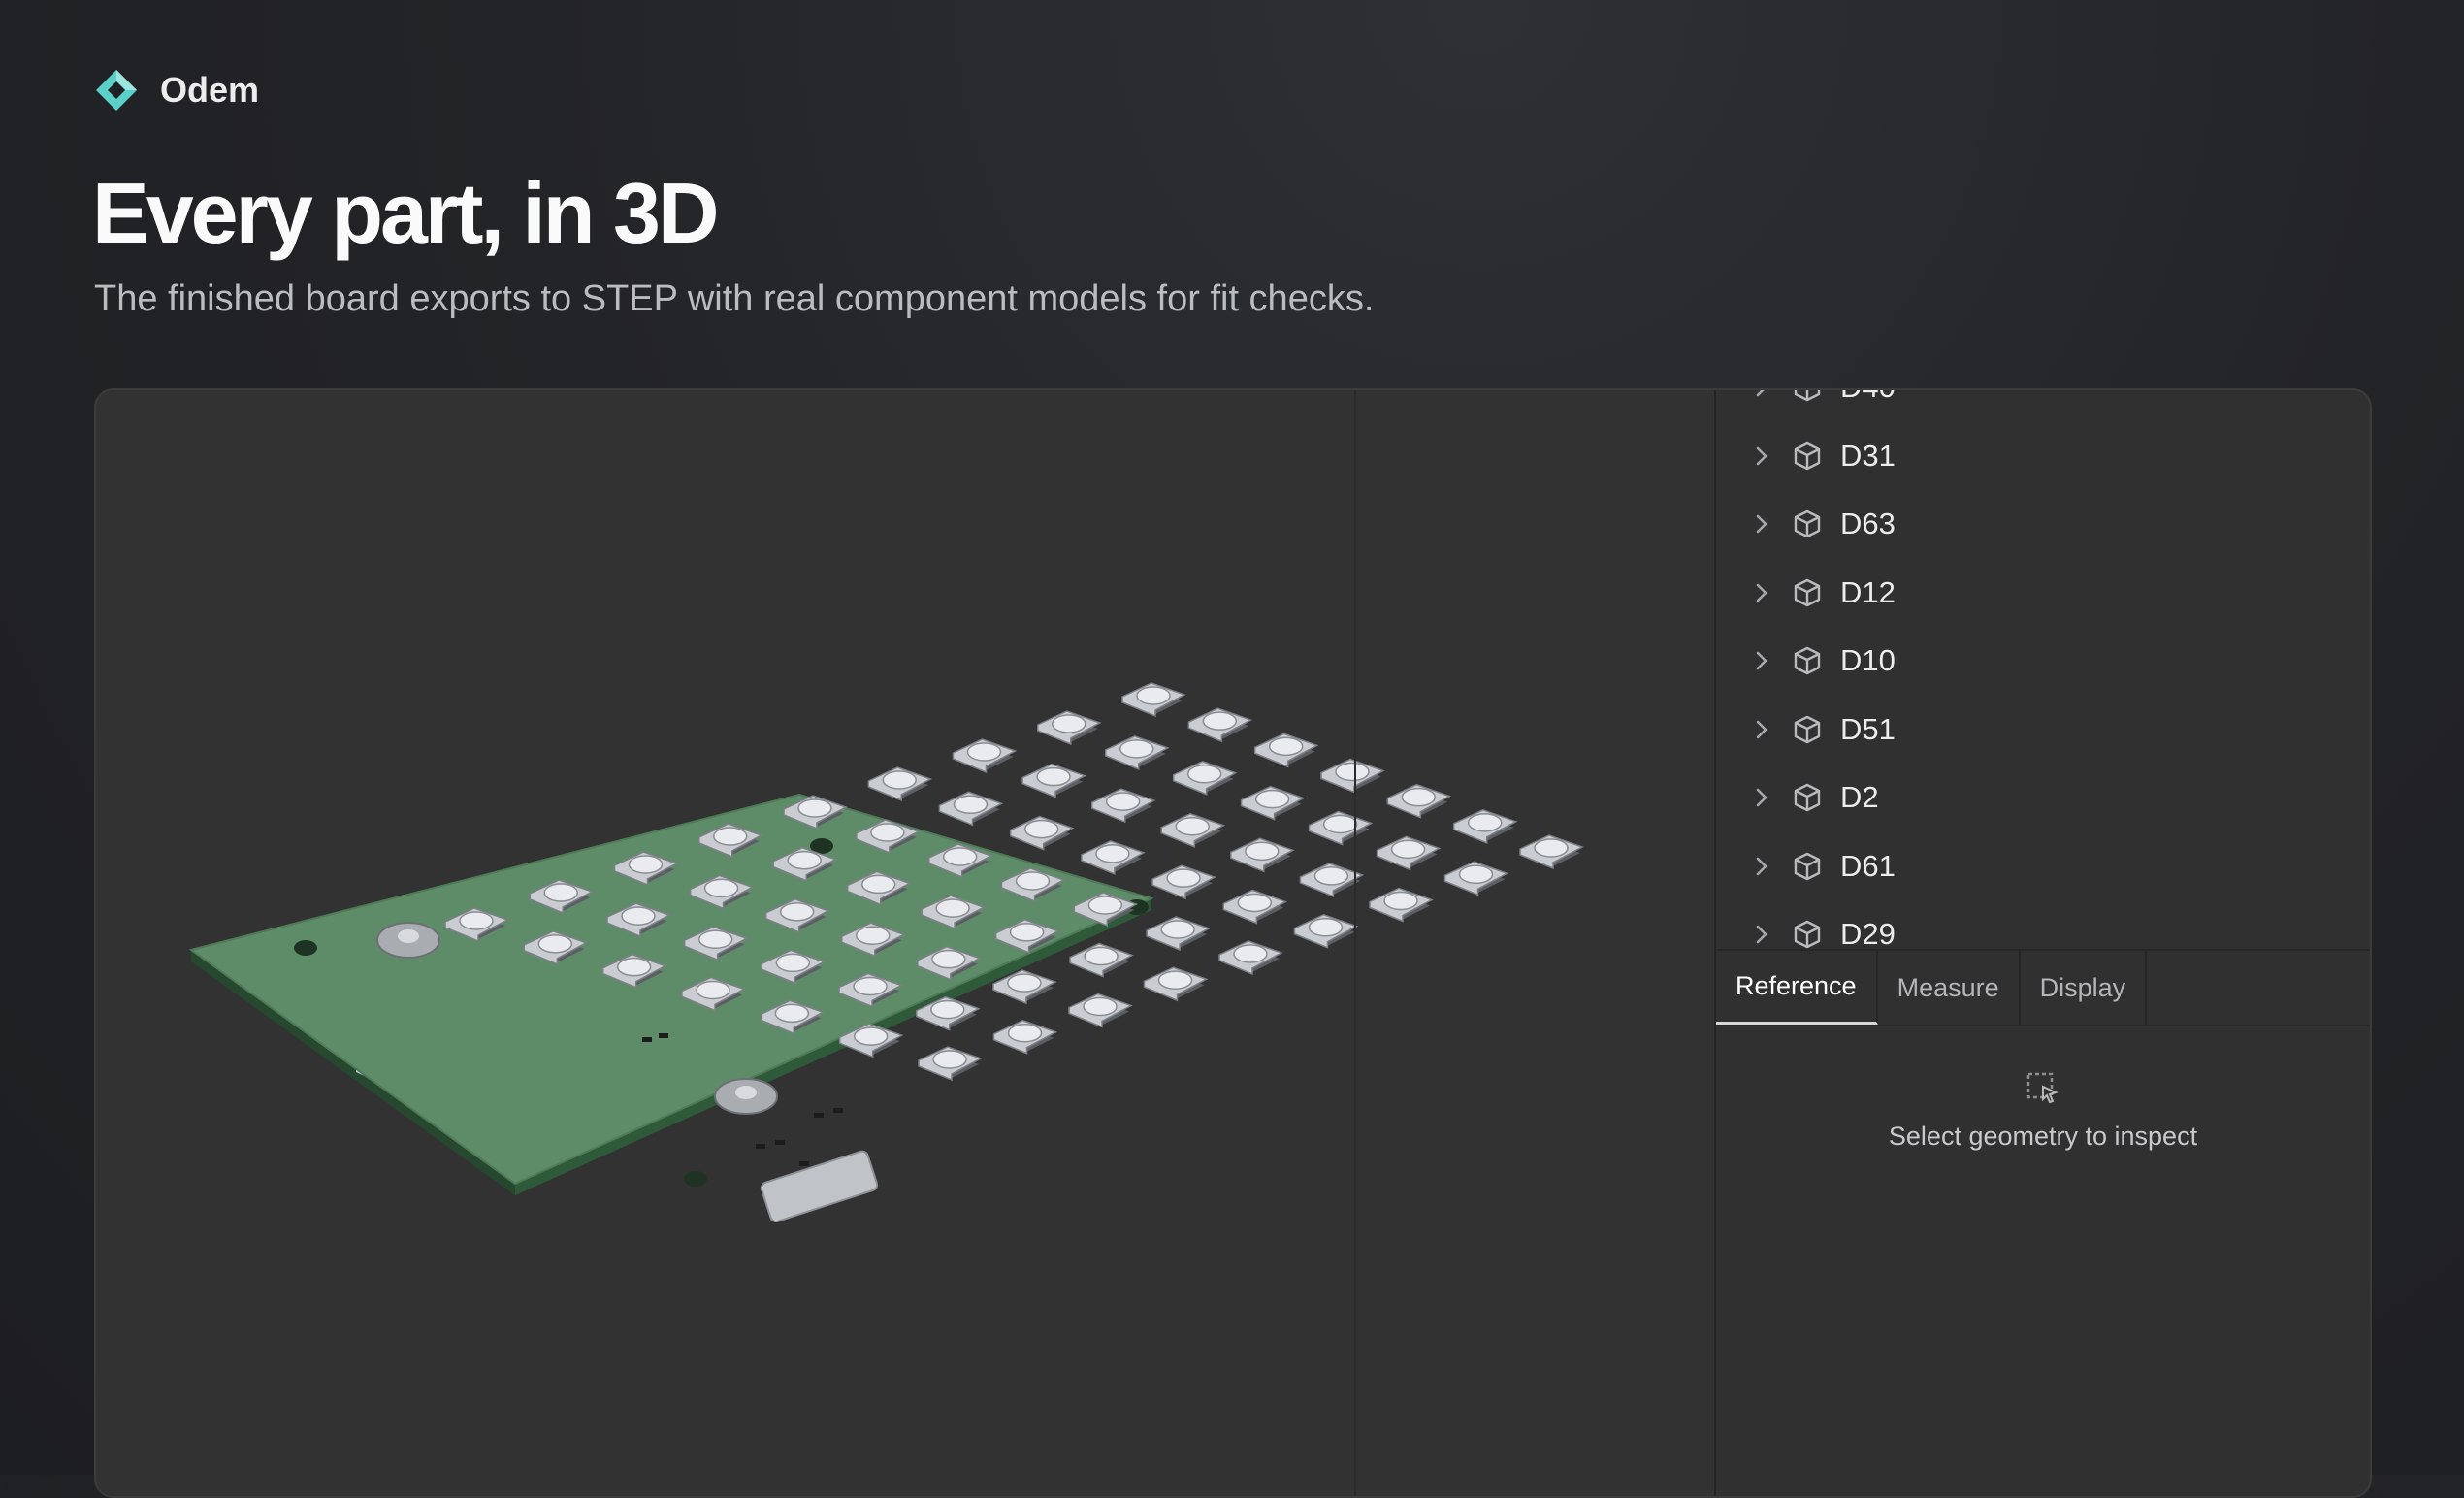 Image resolution: width=2464 pixels, height=1498 pixels. Describe the element at coordinates (1868, 455) in the screenshot. I see `tree-item-label: D31` at that location.